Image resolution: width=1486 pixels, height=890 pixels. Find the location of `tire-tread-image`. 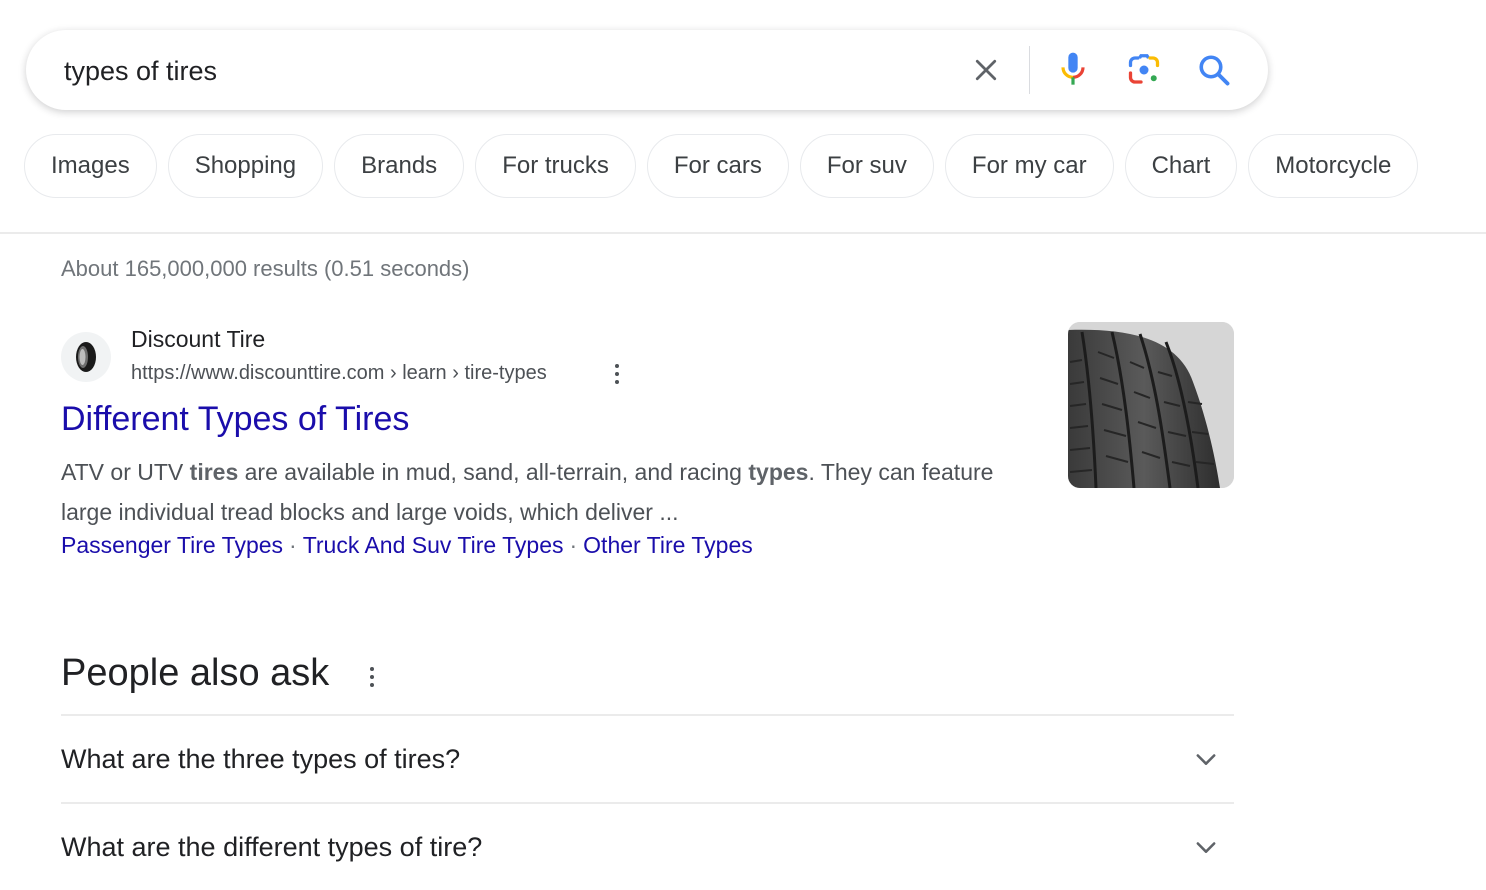

tire-tread-image is located at coordinates (1151, 405).